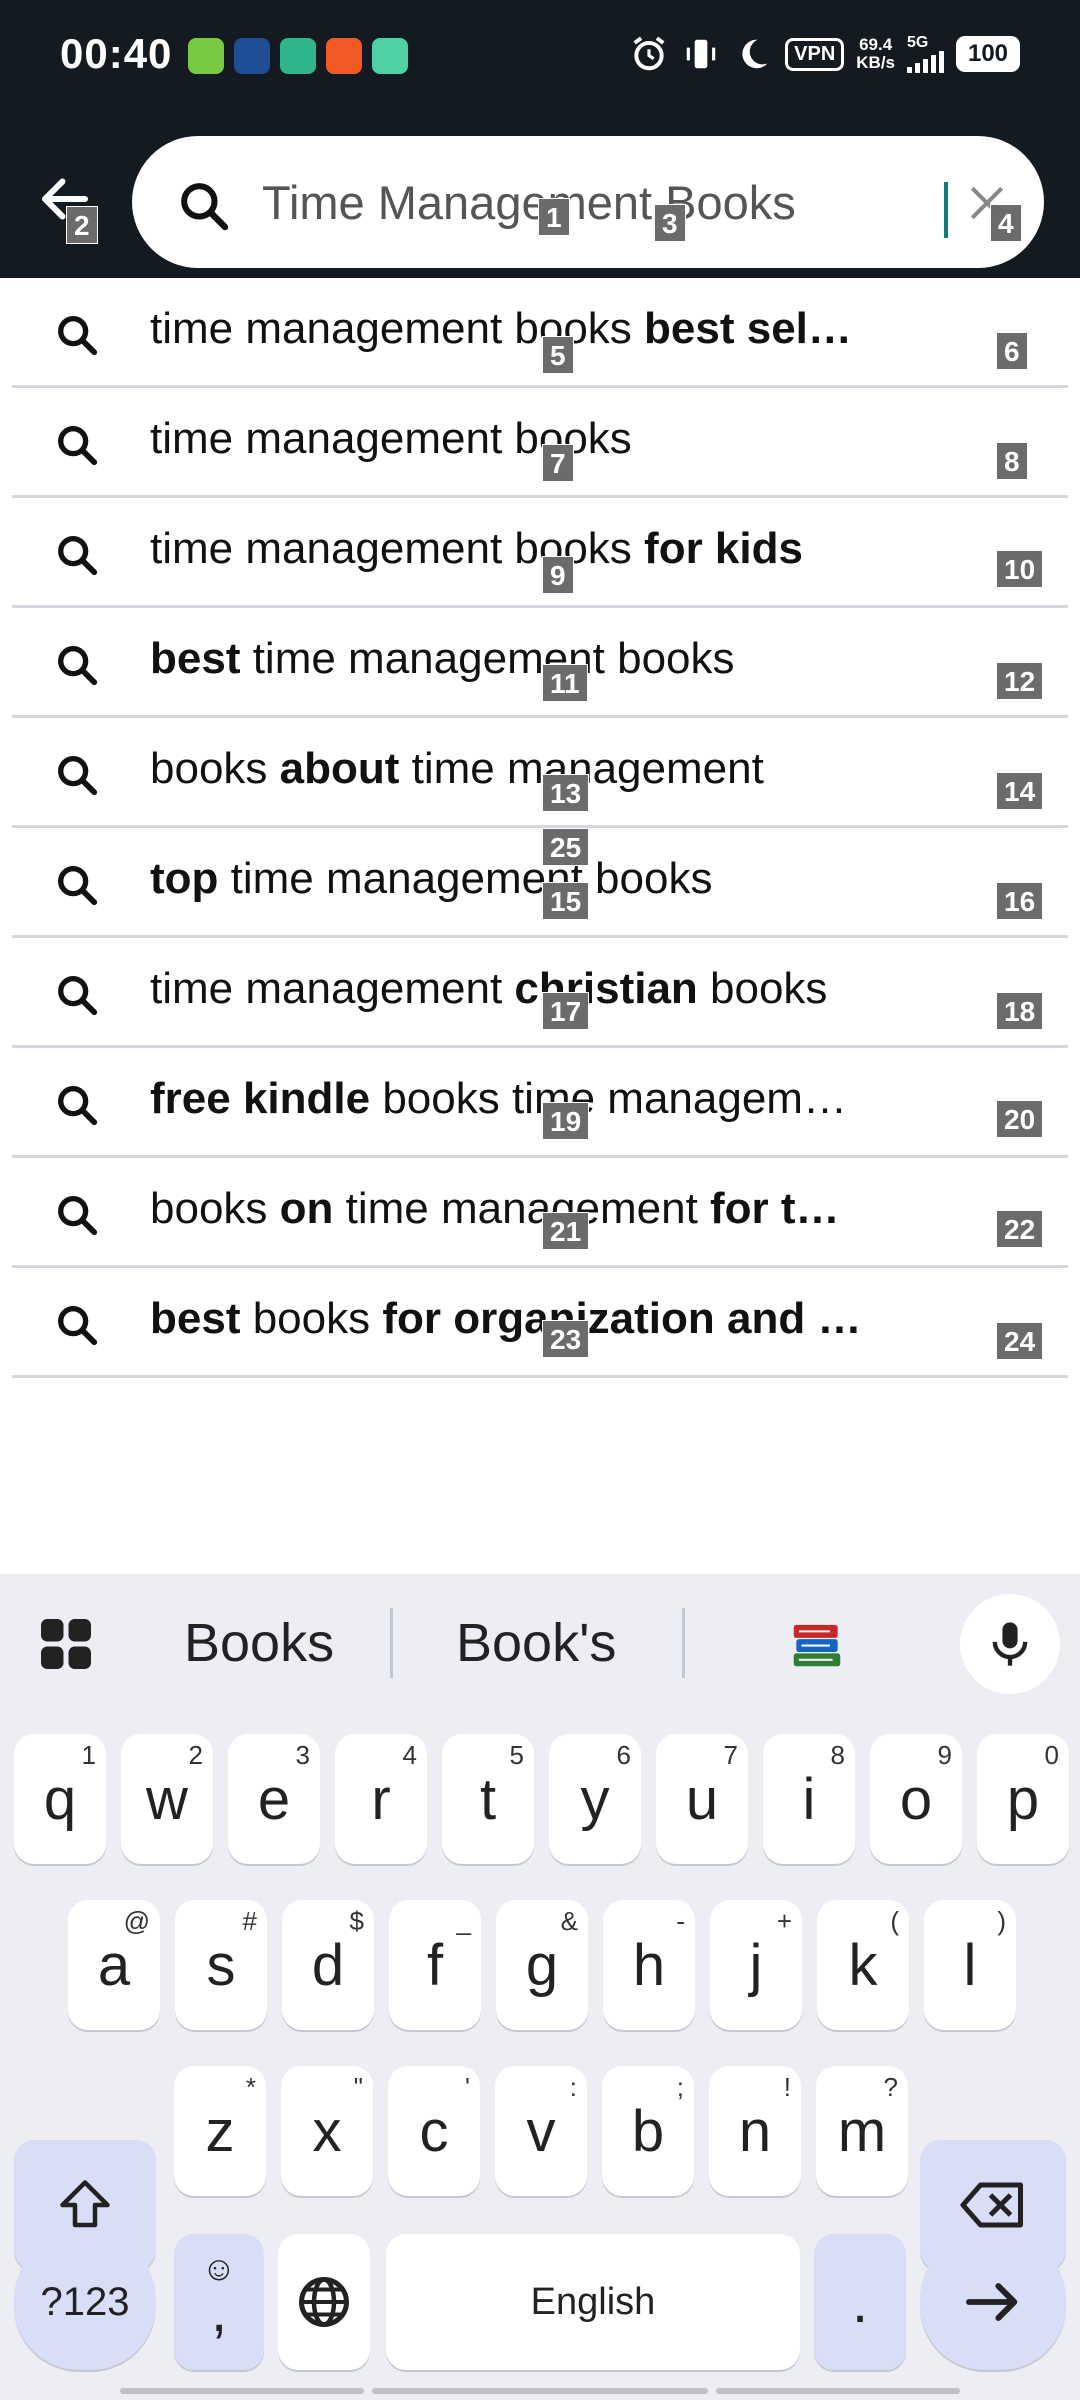  I want to click on key-hint: +, so click(784, 1921).